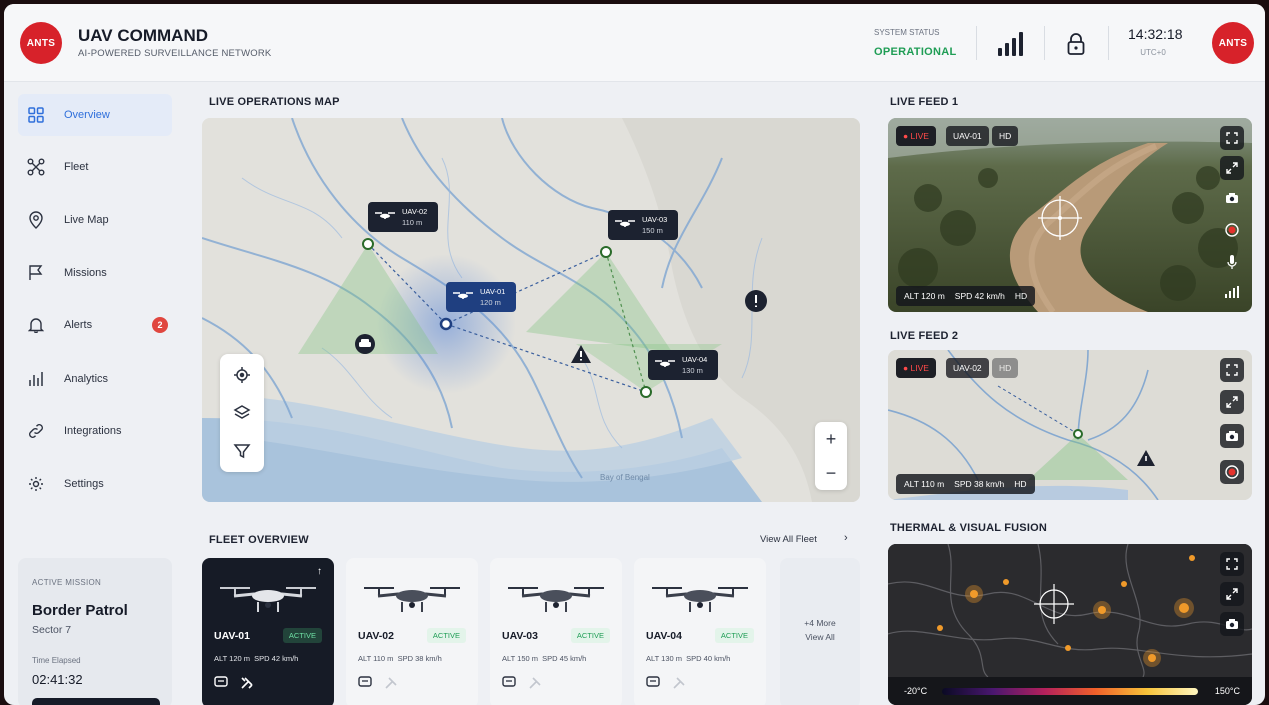 Image resolution: width=1269 pixels, height=705 pixels. Describe the element at coordinates (242, 413) in the screenshot. I see `layers-icon` at that location.